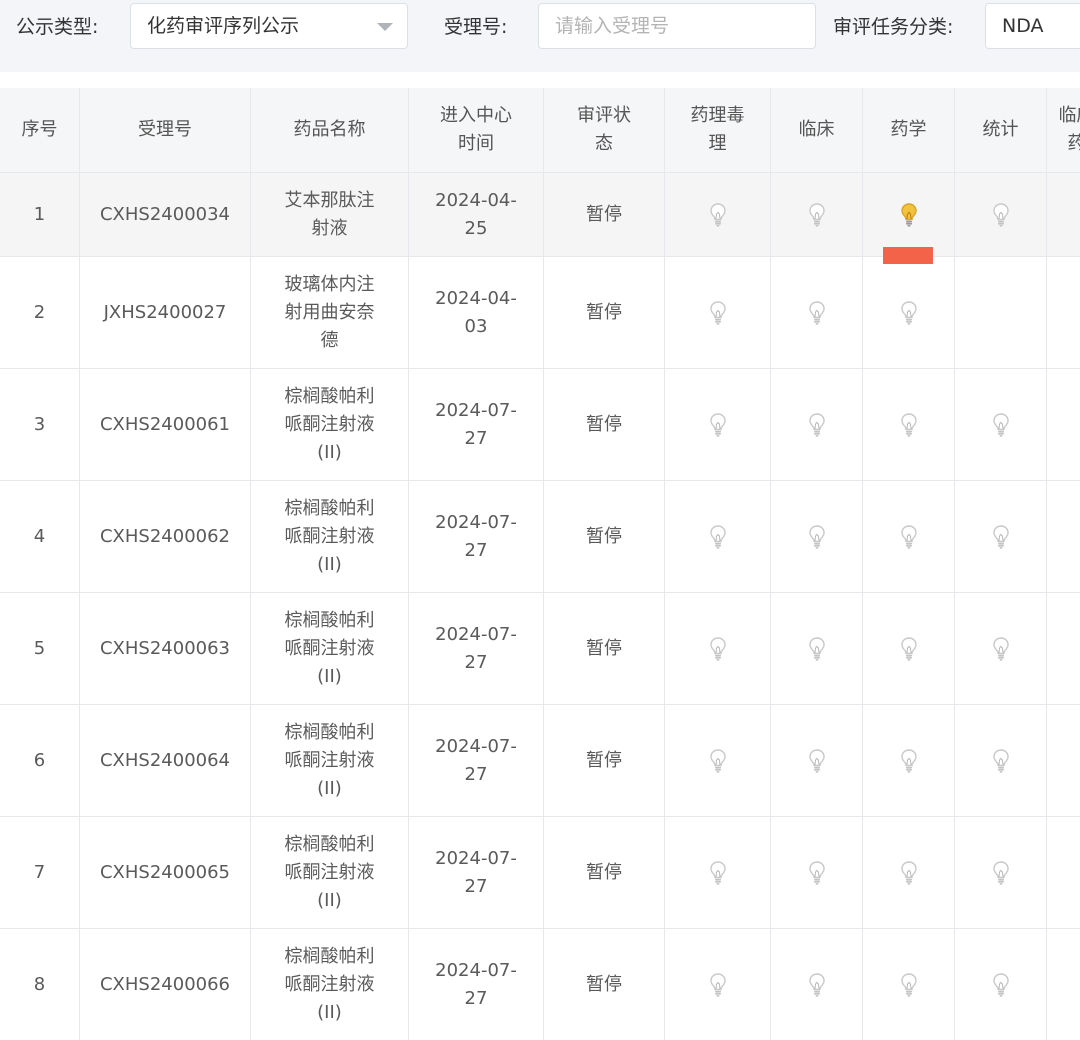 The width and height of the screenshot is (1080, 1040). I want to click on cell-text: 进入中心 时间, so click(476, 129).